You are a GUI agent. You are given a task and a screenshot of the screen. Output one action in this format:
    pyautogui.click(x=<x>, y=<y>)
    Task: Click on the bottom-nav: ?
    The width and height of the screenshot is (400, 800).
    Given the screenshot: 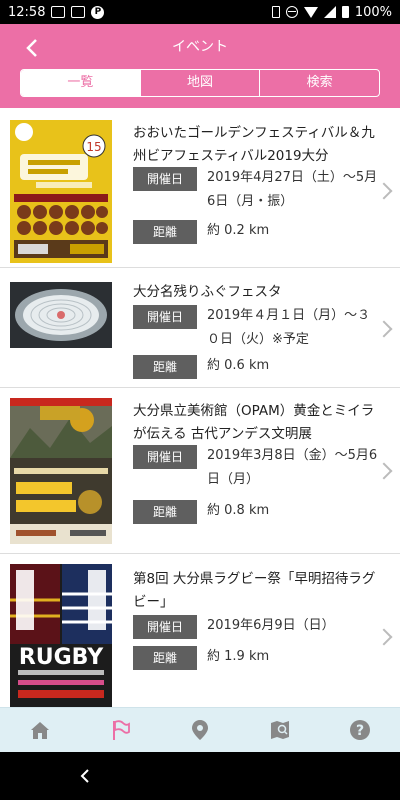 What is the action you would take?
    pyautogui.click(x=200, y=729)
    